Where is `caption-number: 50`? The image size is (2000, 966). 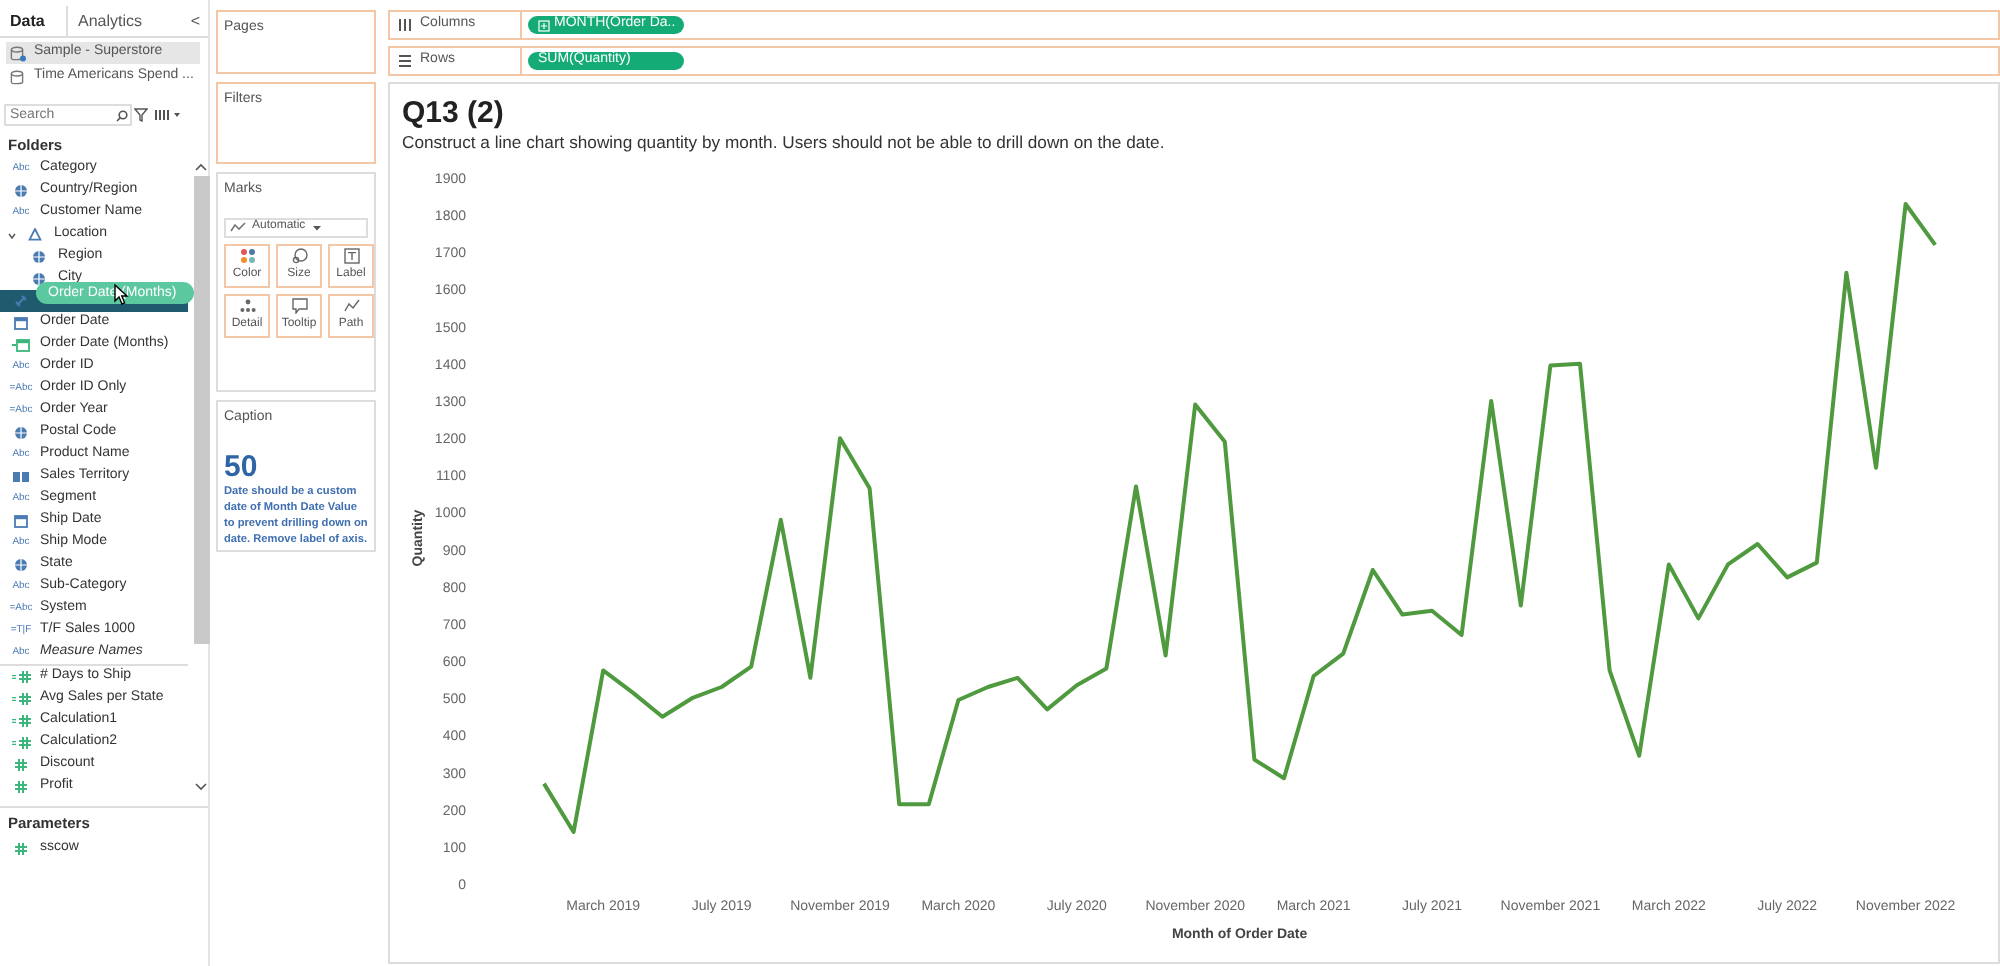 caption-number: 50 is located at coordinates (242, 467).